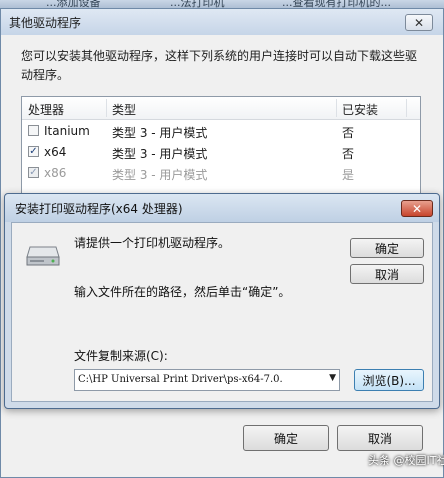 Image resolution: width=444 pixels, height=478 pixels. Describe the element at coordinates (348, 175) in the screenshot. I see `installed-cell: 是` at that location.